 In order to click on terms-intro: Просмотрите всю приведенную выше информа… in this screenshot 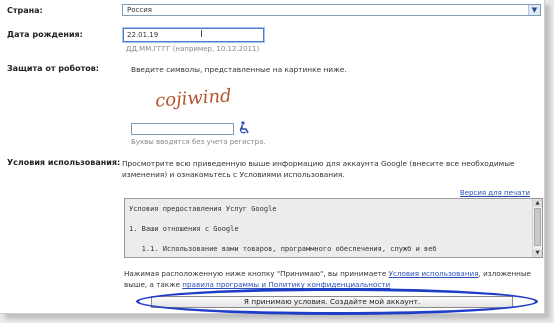, I will do `click(318, 169)`.